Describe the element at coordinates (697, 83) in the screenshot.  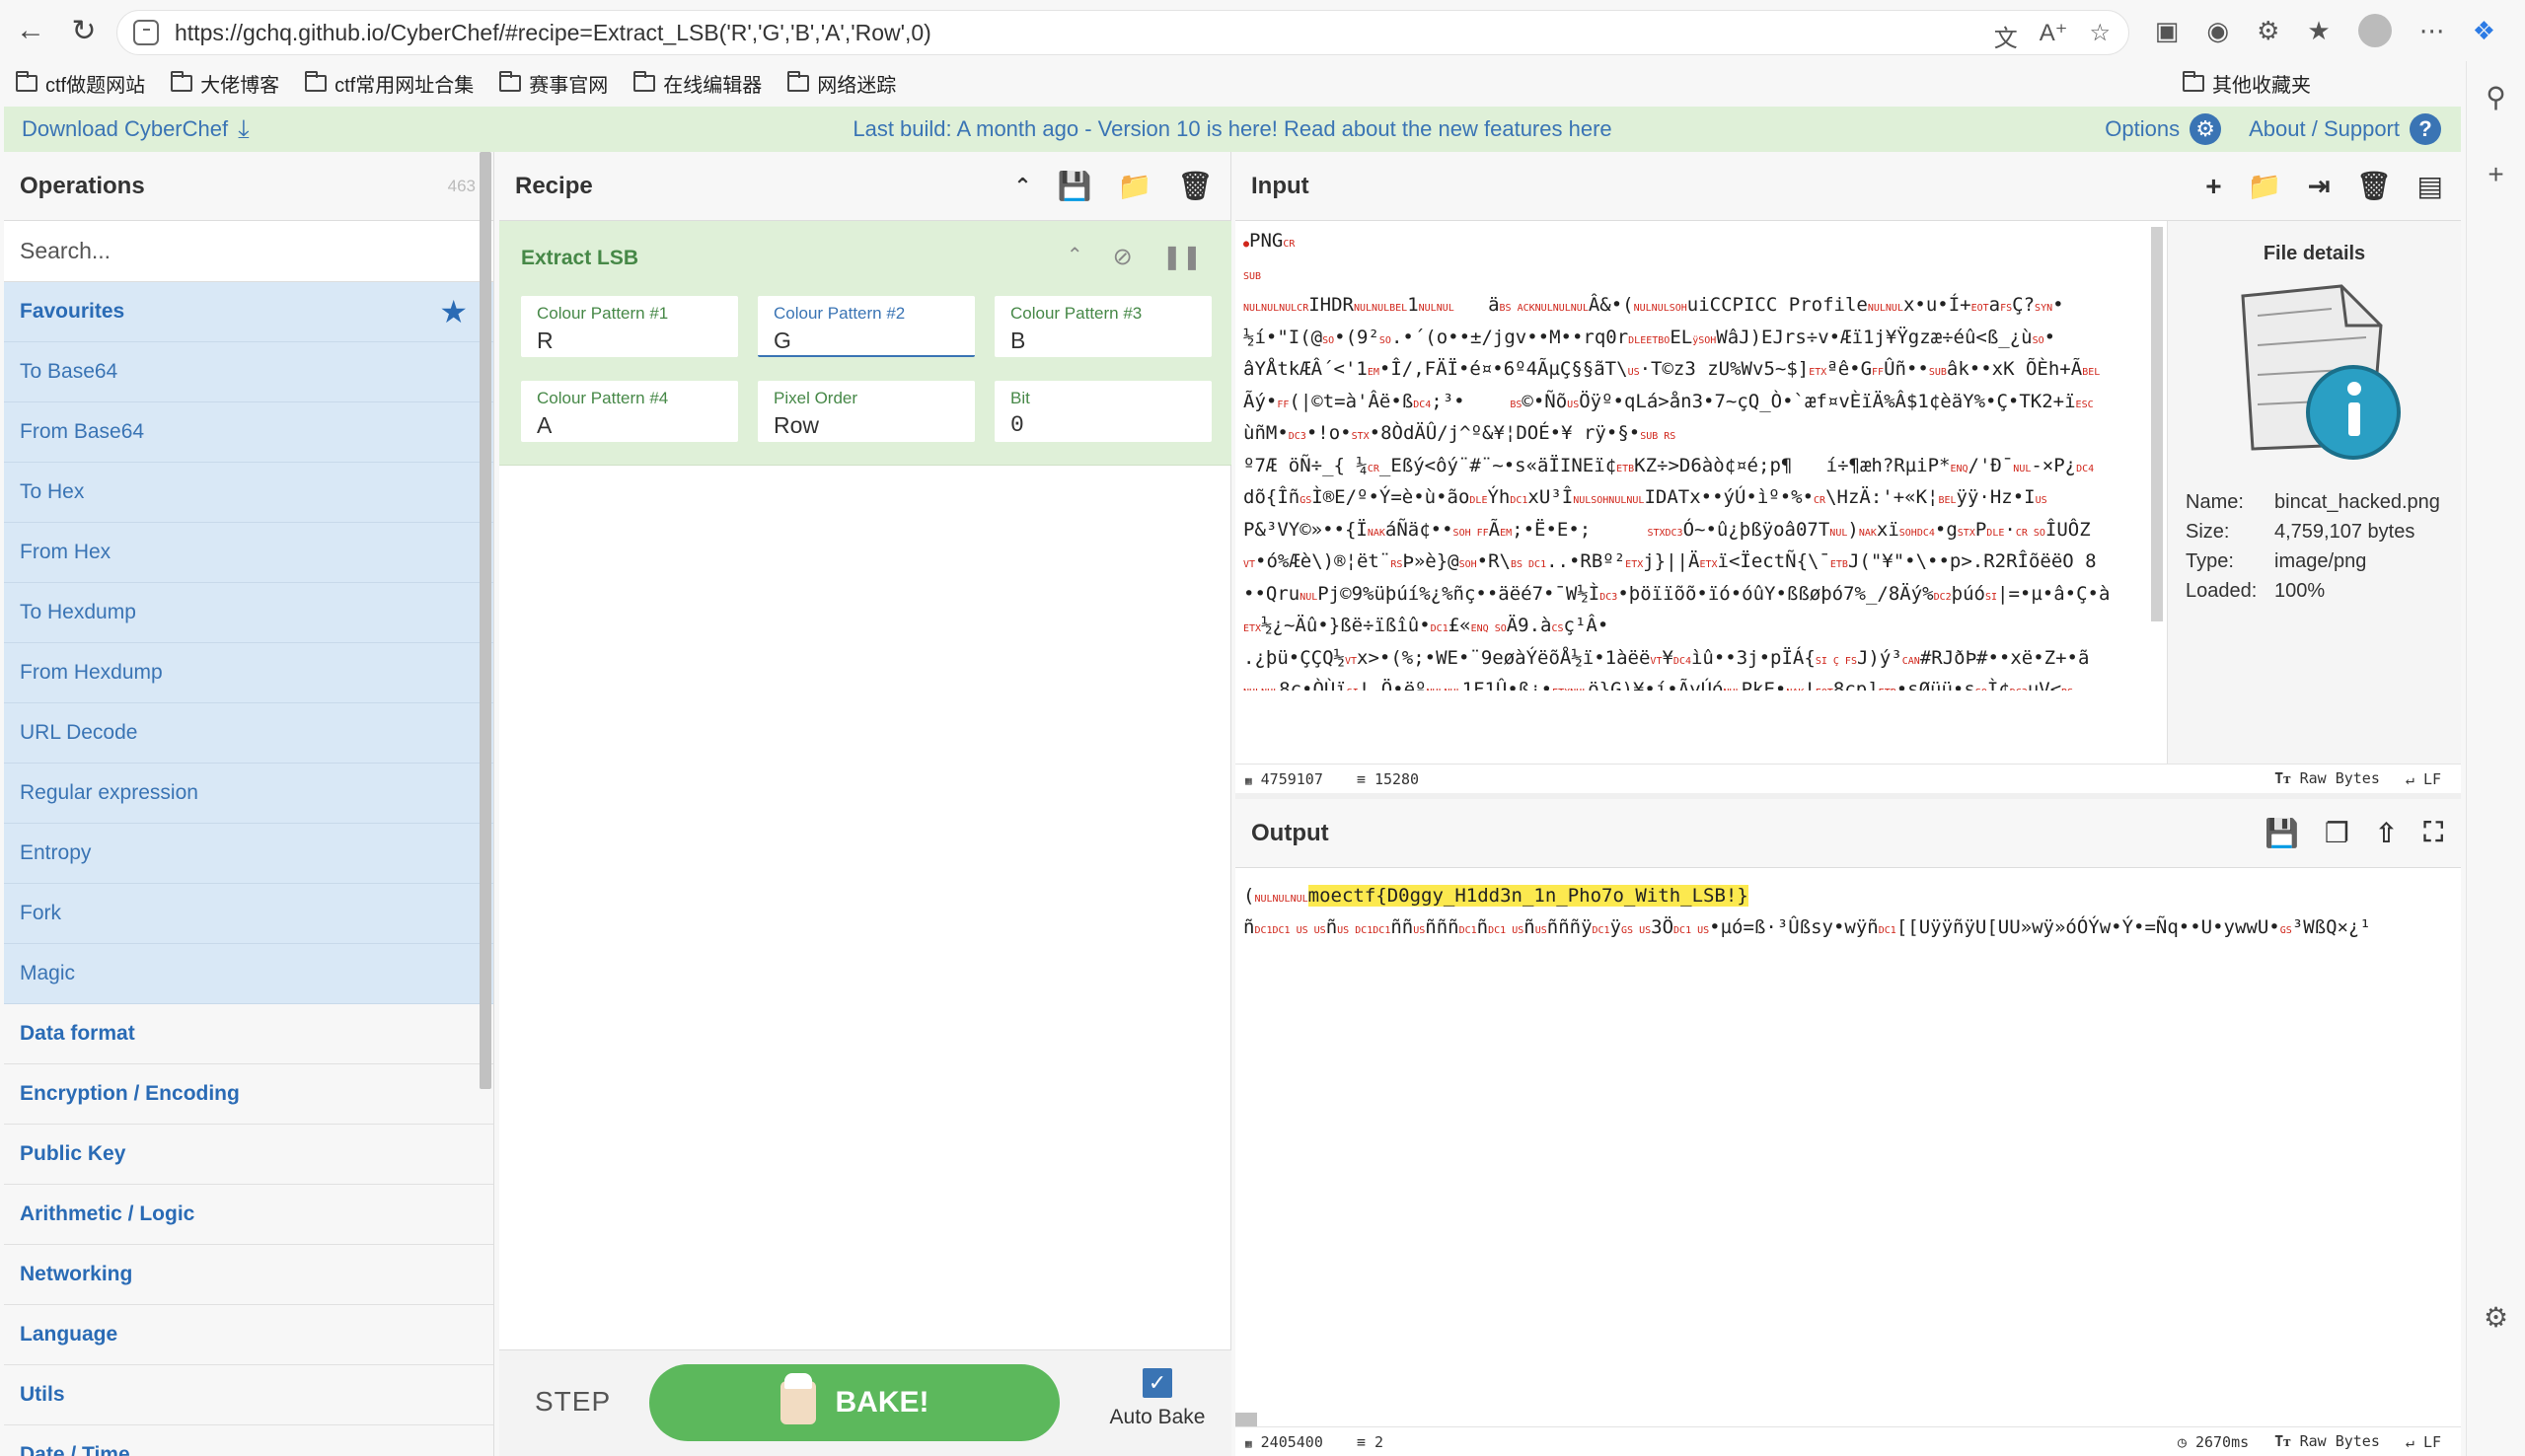
I see `bookmark-folder: 在线编辑器` at that location.